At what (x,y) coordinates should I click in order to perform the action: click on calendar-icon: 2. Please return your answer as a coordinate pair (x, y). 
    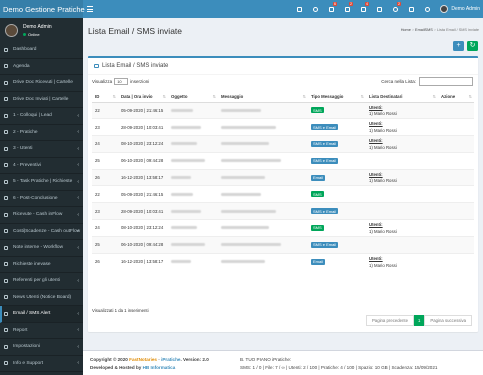
    Looking at the image, I should click on (347, 9).